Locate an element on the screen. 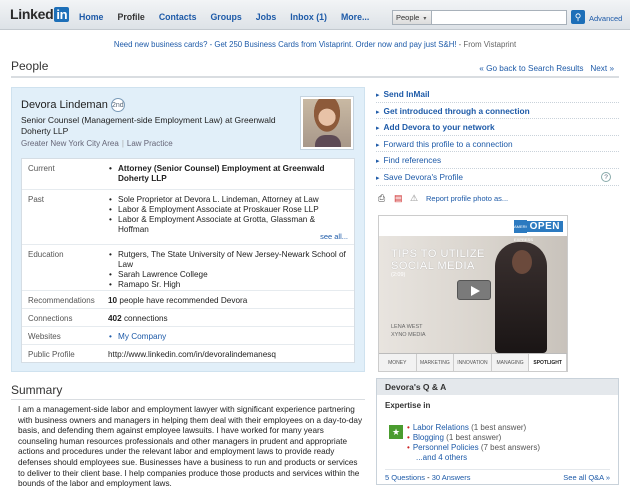  ad-tab-managing: MANAGING is located at coordinates (511, 362).